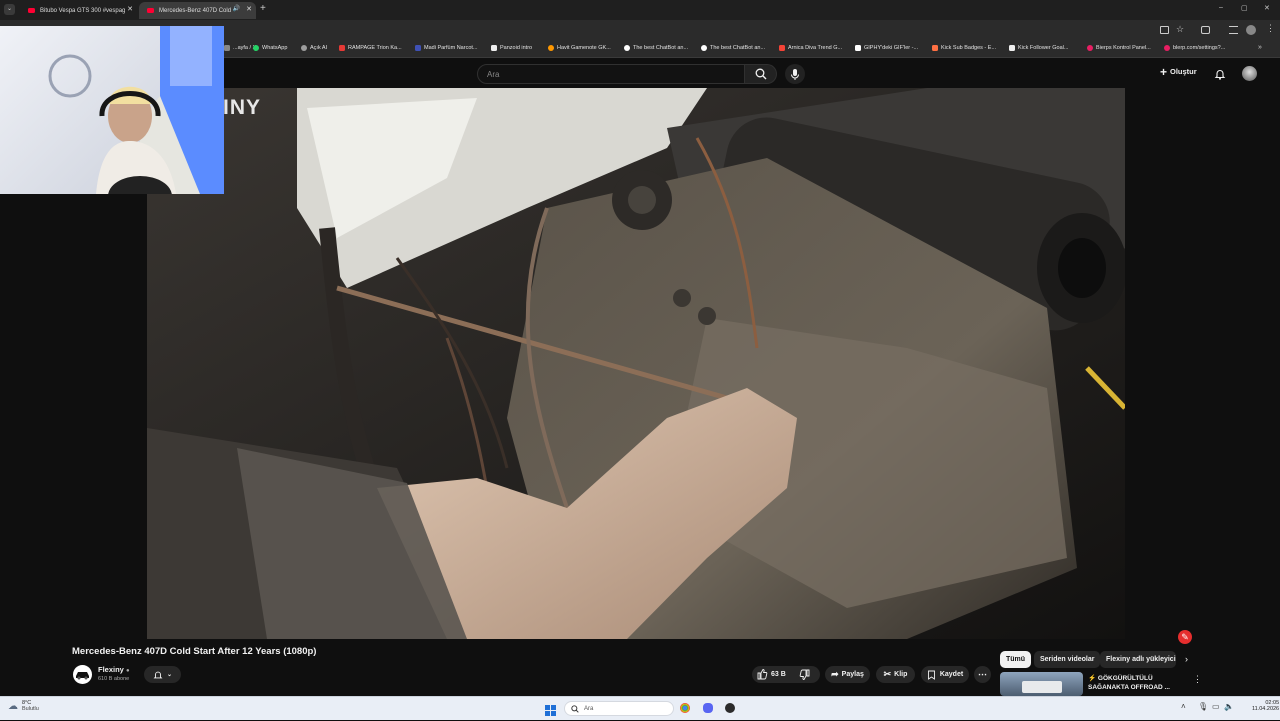  Describe the element at coordinates (1183, 706) in the screenshot. I see `tray-chevron-icon: ˄` at that location.